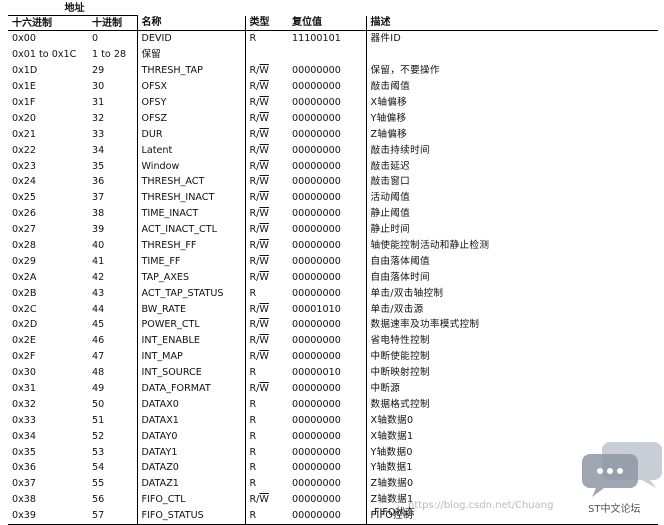  Describe the element at coordinates (98, 389) in the screenshot. I see `dec-address-cell: 49` at that location.